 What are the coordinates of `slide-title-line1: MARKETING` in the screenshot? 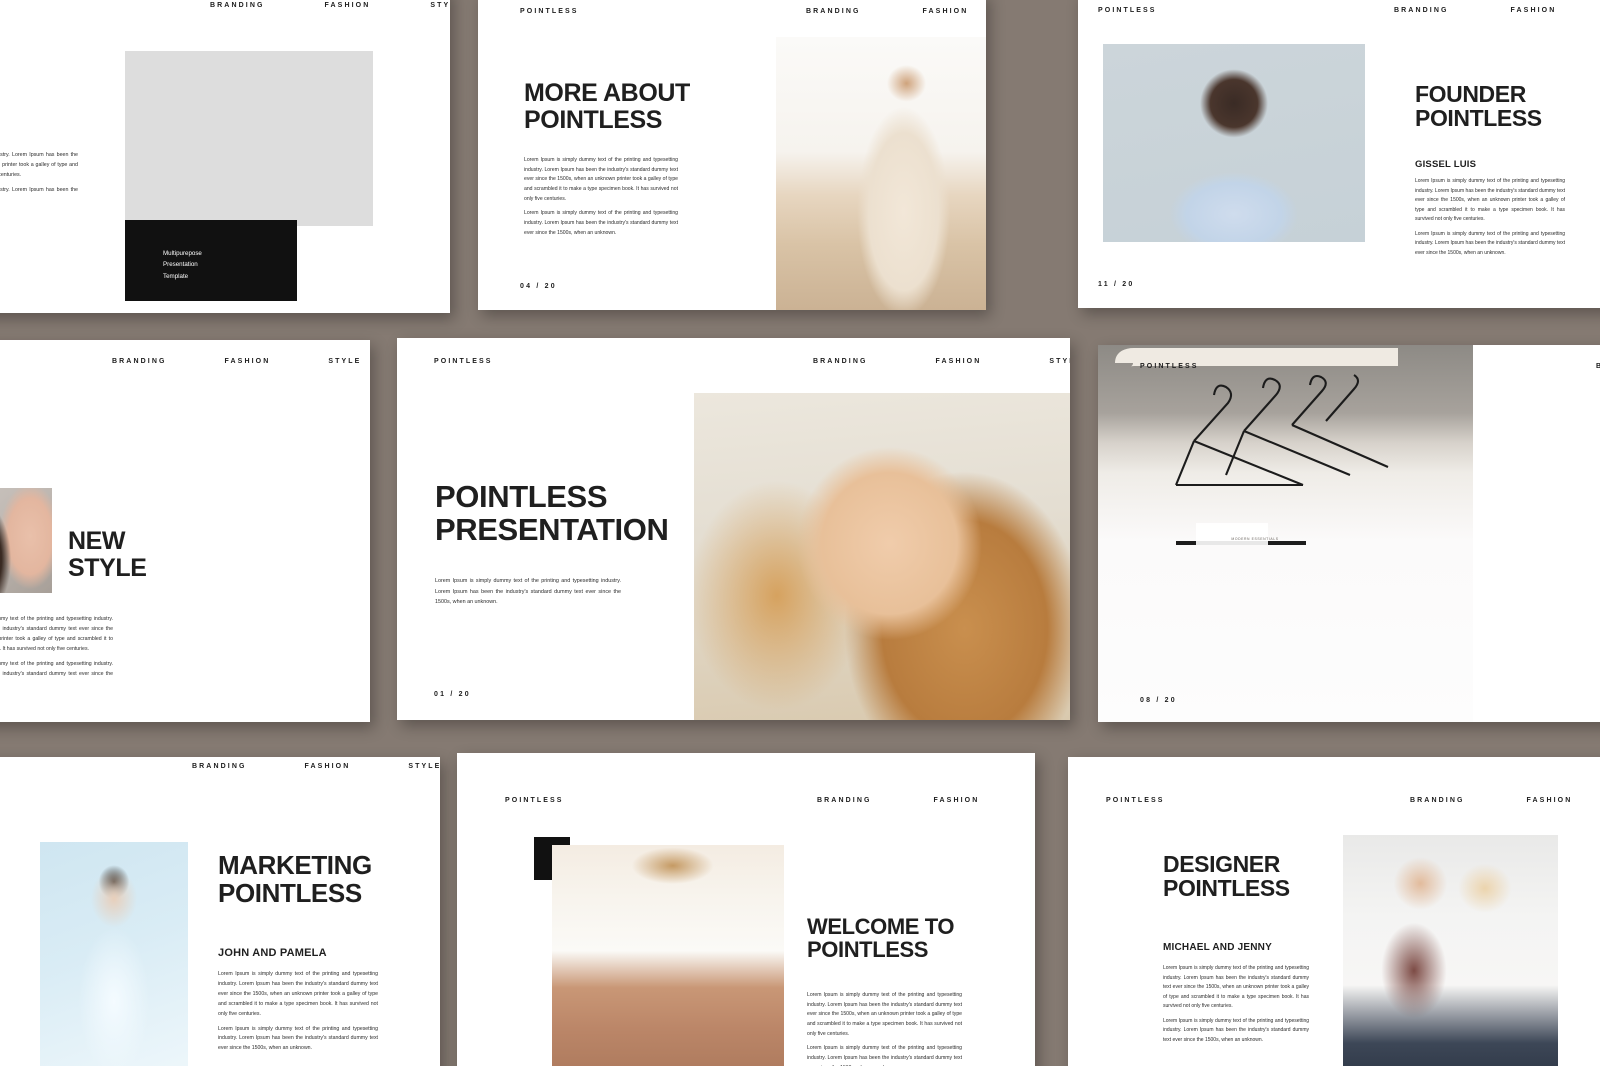 It's located at (295, 865).